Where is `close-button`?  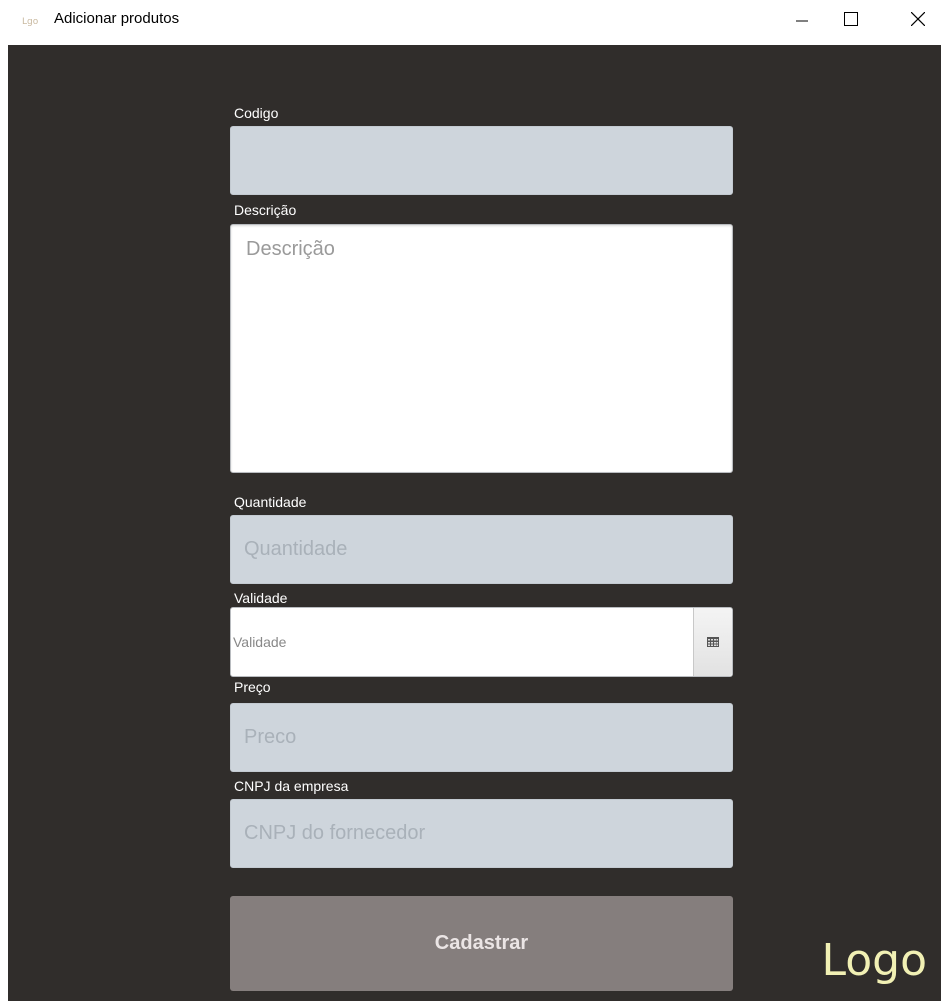 close-button is located at coordinates (918, 19).